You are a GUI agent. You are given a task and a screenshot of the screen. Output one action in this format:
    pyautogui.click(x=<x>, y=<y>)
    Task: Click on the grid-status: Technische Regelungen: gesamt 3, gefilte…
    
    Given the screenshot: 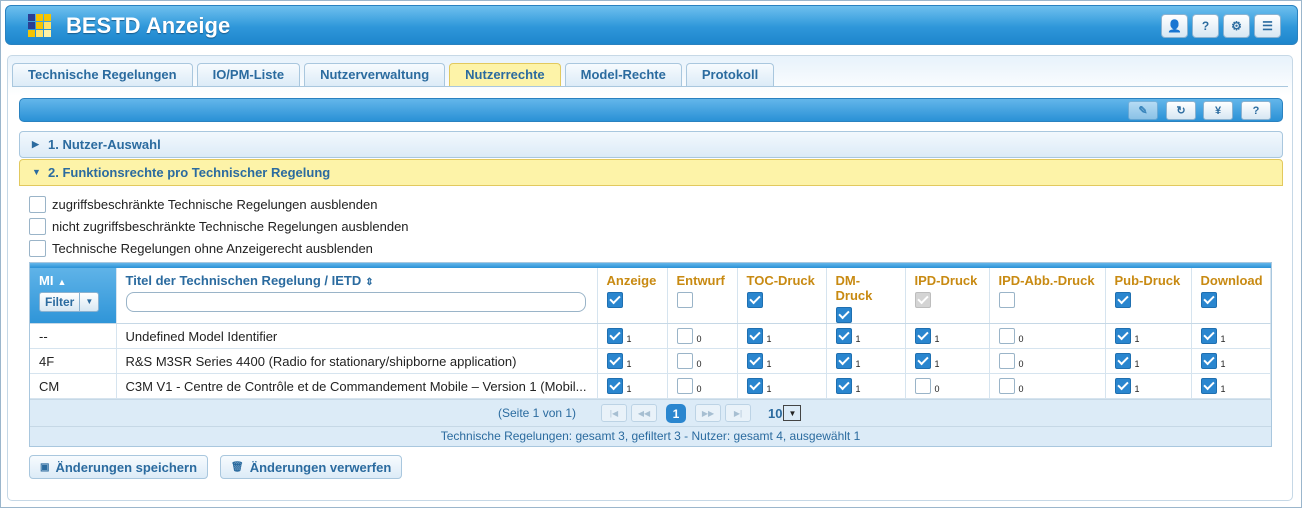 What is the action you would take?
    pyautogui.click(x=650, y=436)
    